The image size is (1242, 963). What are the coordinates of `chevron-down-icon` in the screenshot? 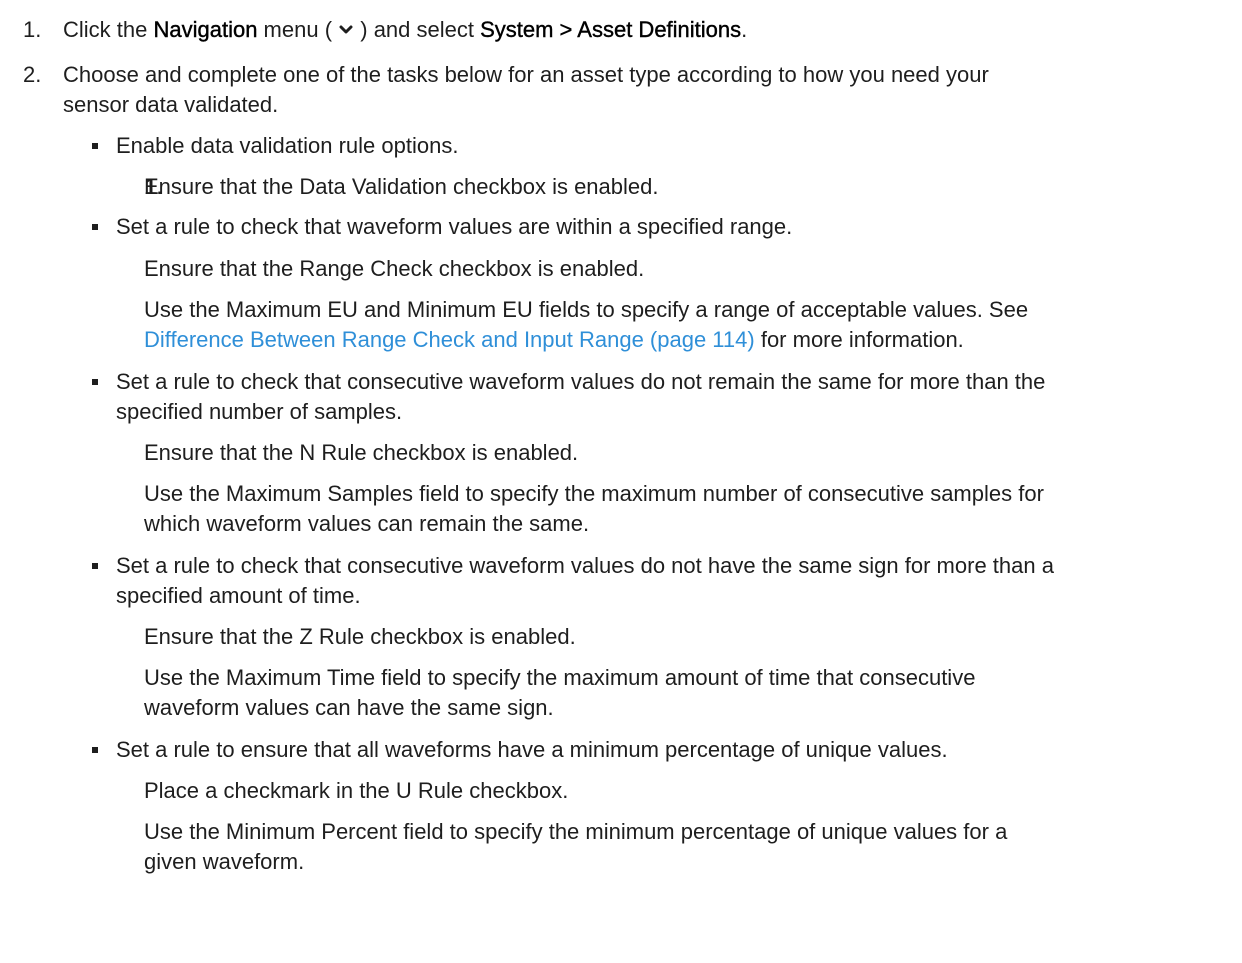 It's located at (346, 29).